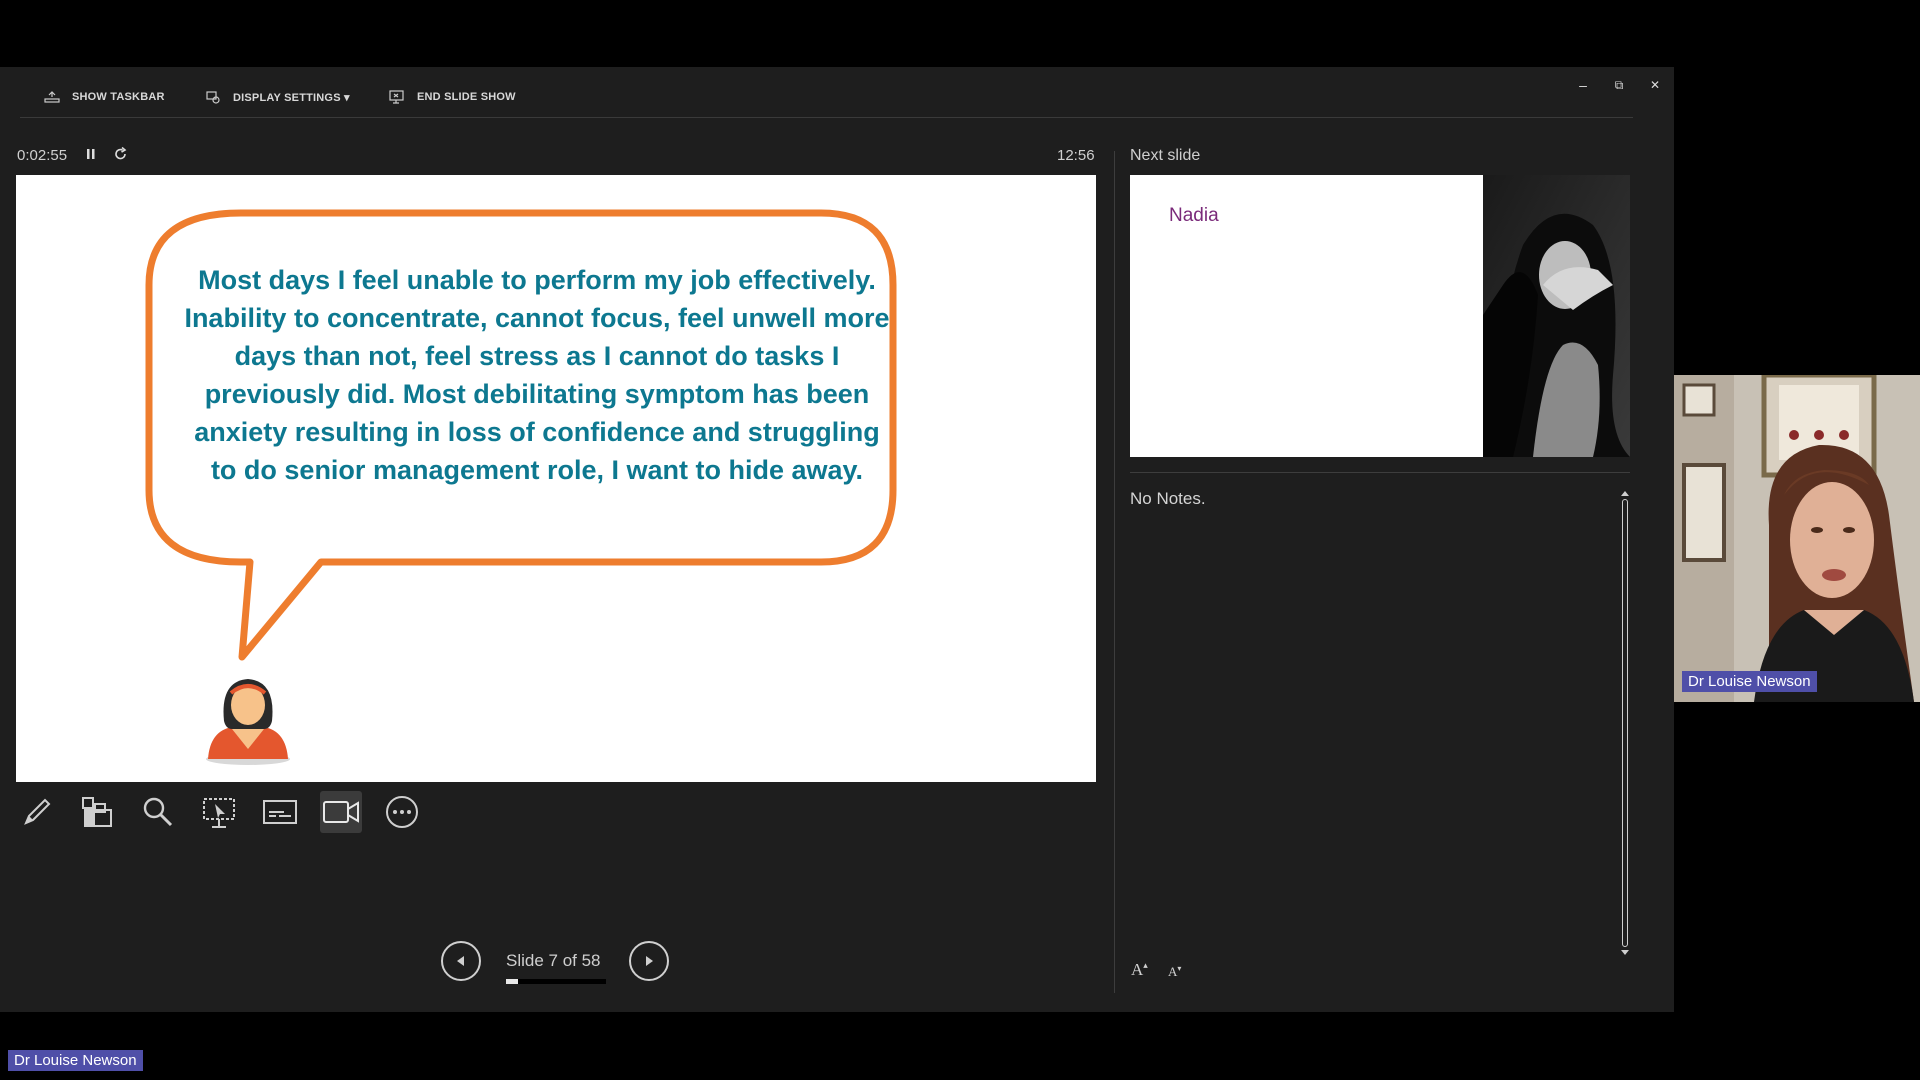 This screenshot has width=1920, height=1080. What do you see at coordinates (341, 812) in the screenshot?
I see `camera-icon` at bounding box center [341, 812].